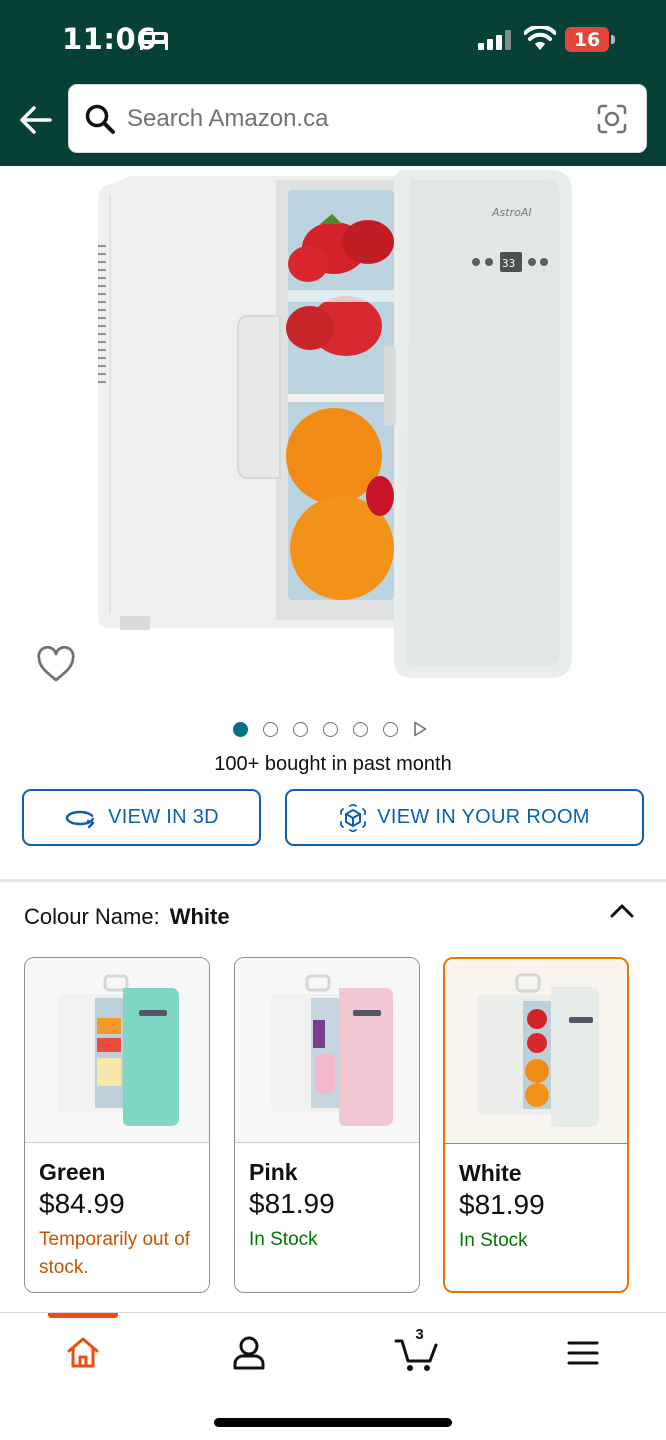 Image resolution: width=666 pixels, height=1440 pixels. I want to click on view-in-your-room-label: VIEW IN YOUR ROOM, so click(483, 817).